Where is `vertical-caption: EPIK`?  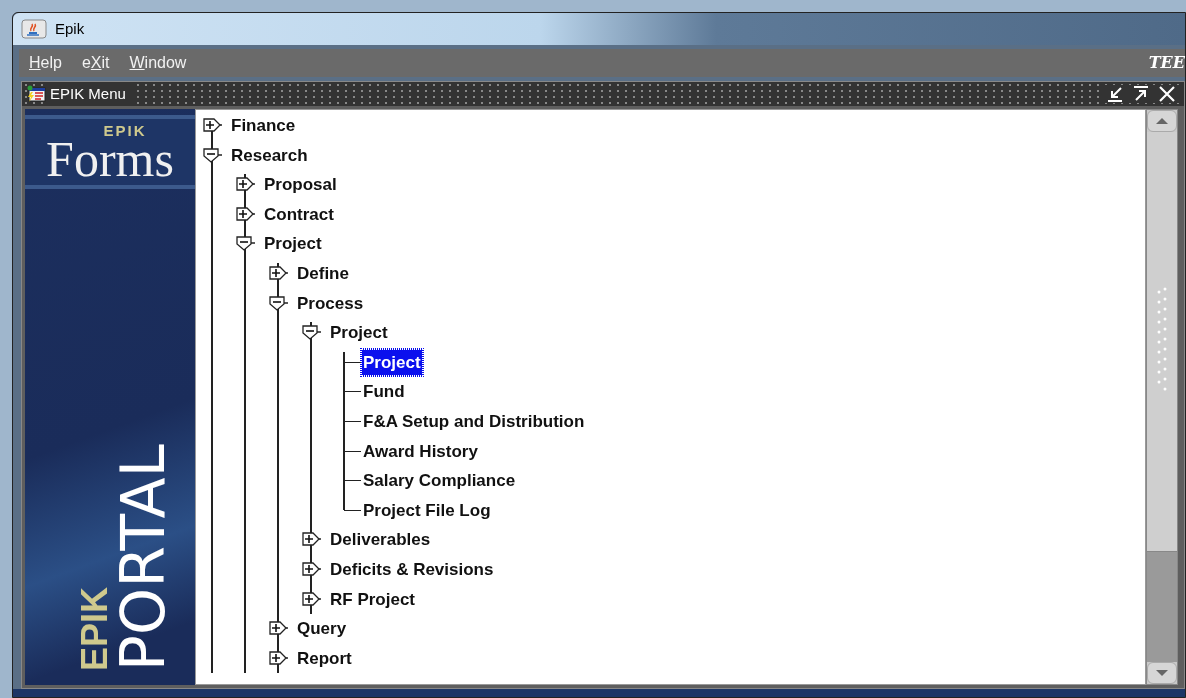
vertical-caption: EPIK is located at coordinates (95, 628).